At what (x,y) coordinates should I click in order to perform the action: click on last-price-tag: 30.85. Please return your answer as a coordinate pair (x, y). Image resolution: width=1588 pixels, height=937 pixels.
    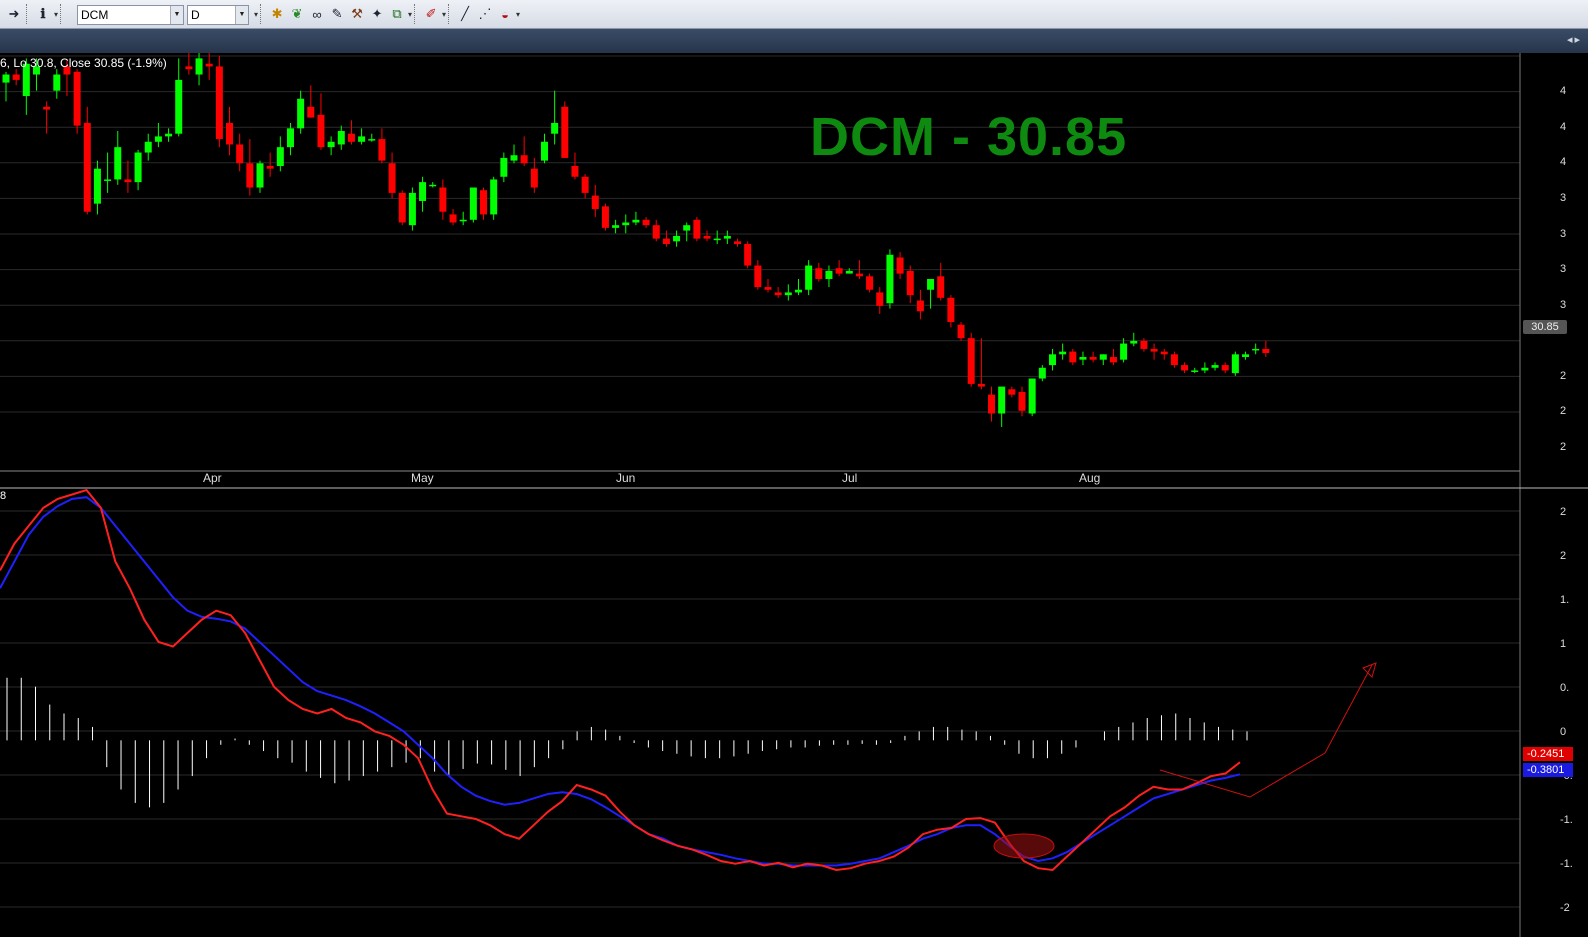
    Looking at the image, I should click on (1545, 327).